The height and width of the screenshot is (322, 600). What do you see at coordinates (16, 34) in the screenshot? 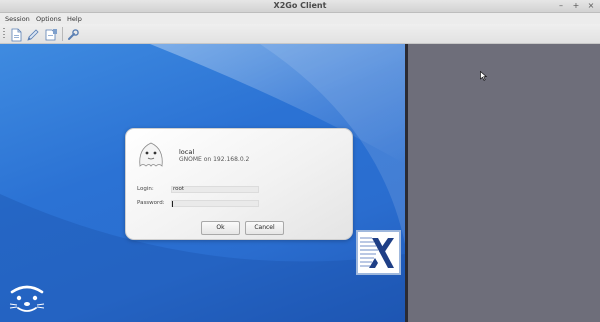
I see `new-session-icon` at bounding box center [16, 34].